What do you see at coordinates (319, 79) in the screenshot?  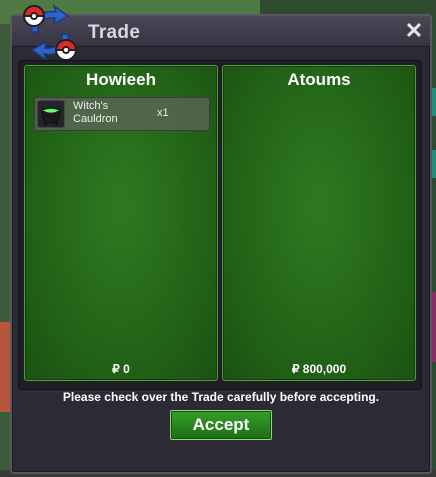 I see `player-name: Atoums` at bounding box center [319, 79].